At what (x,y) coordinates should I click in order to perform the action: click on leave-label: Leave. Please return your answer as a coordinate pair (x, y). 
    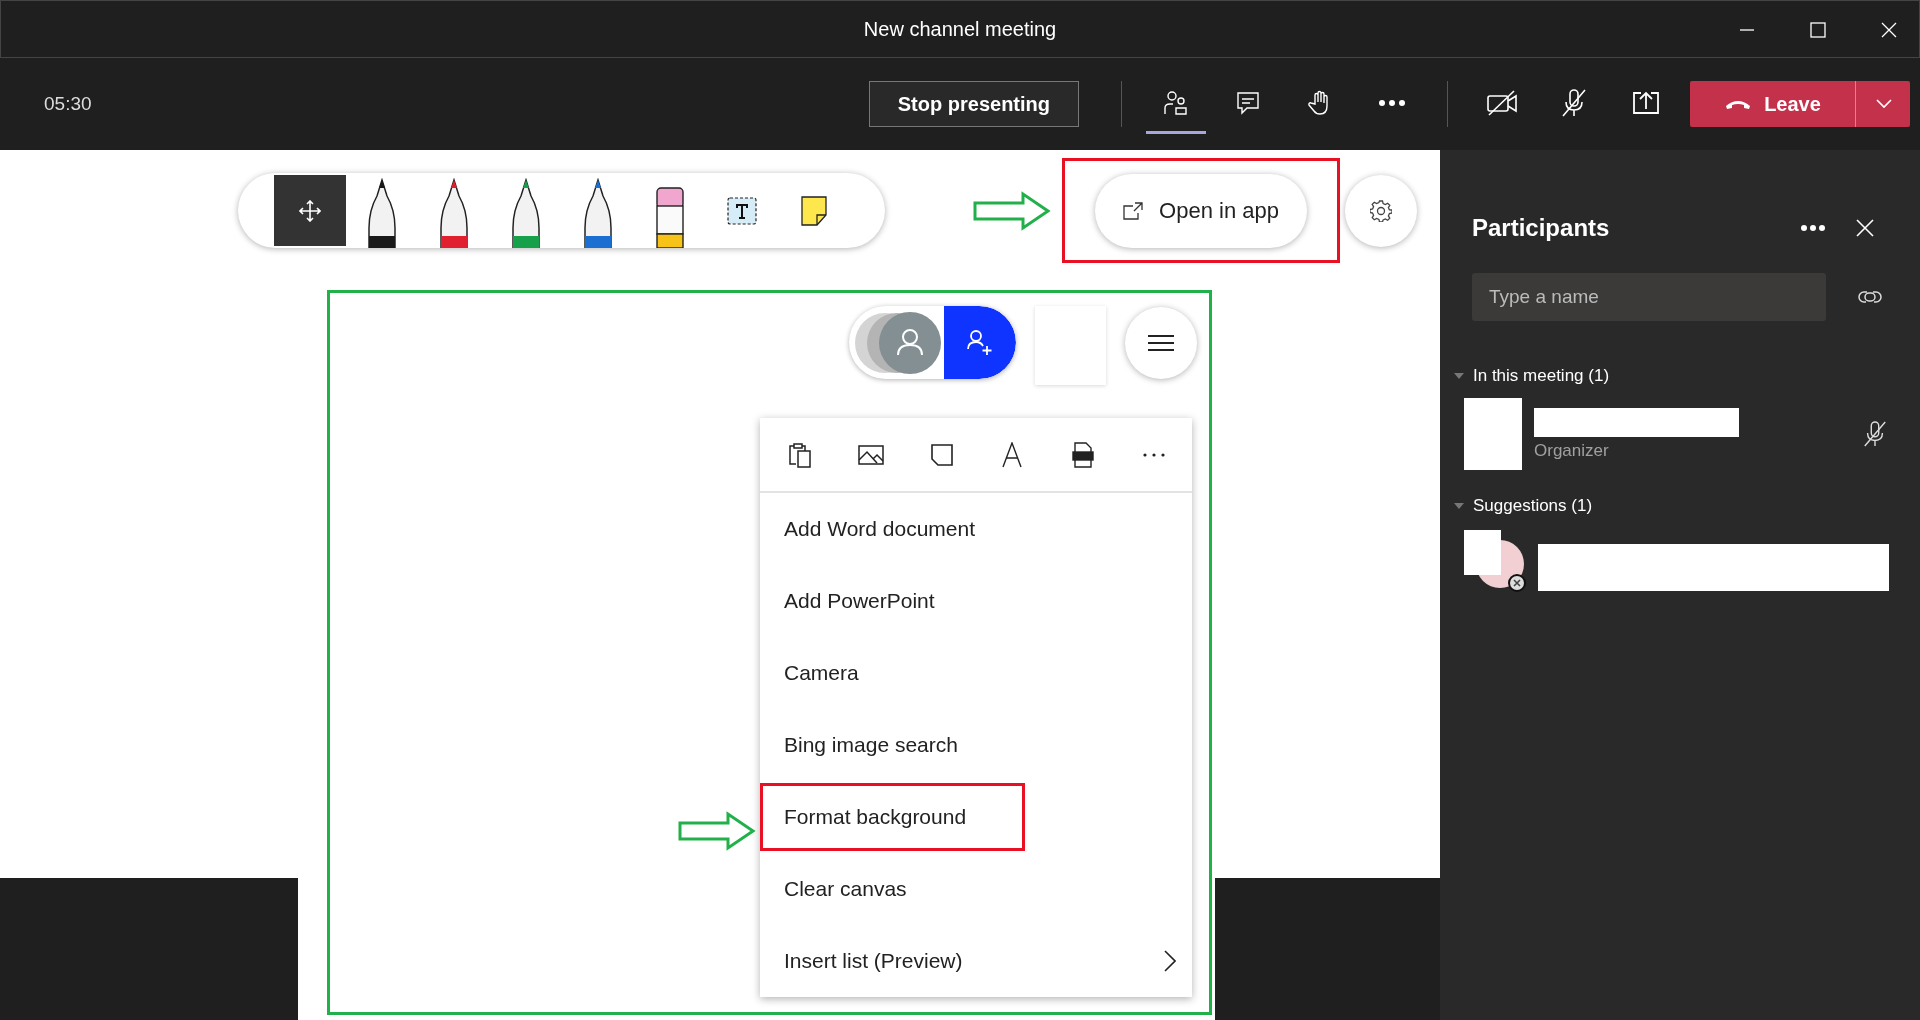
    Looking at the image, I should click on (1792, 104).